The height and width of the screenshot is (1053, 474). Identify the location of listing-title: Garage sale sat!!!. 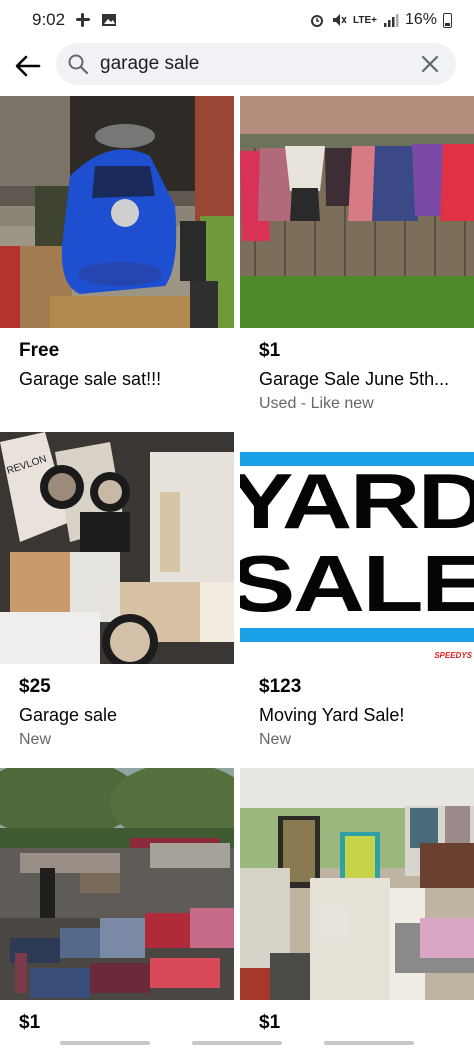
(90, 379).